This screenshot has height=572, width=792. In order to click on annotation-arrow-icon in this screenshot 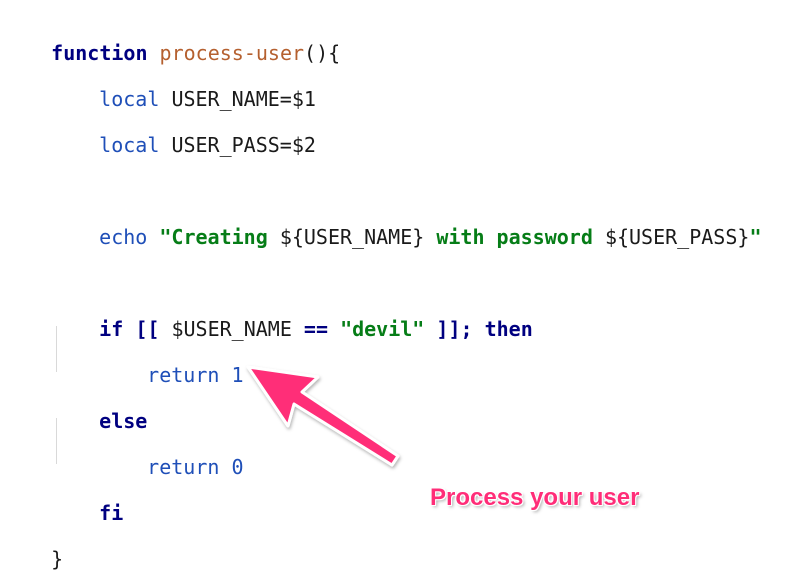, I will do `click(323, 416)`.